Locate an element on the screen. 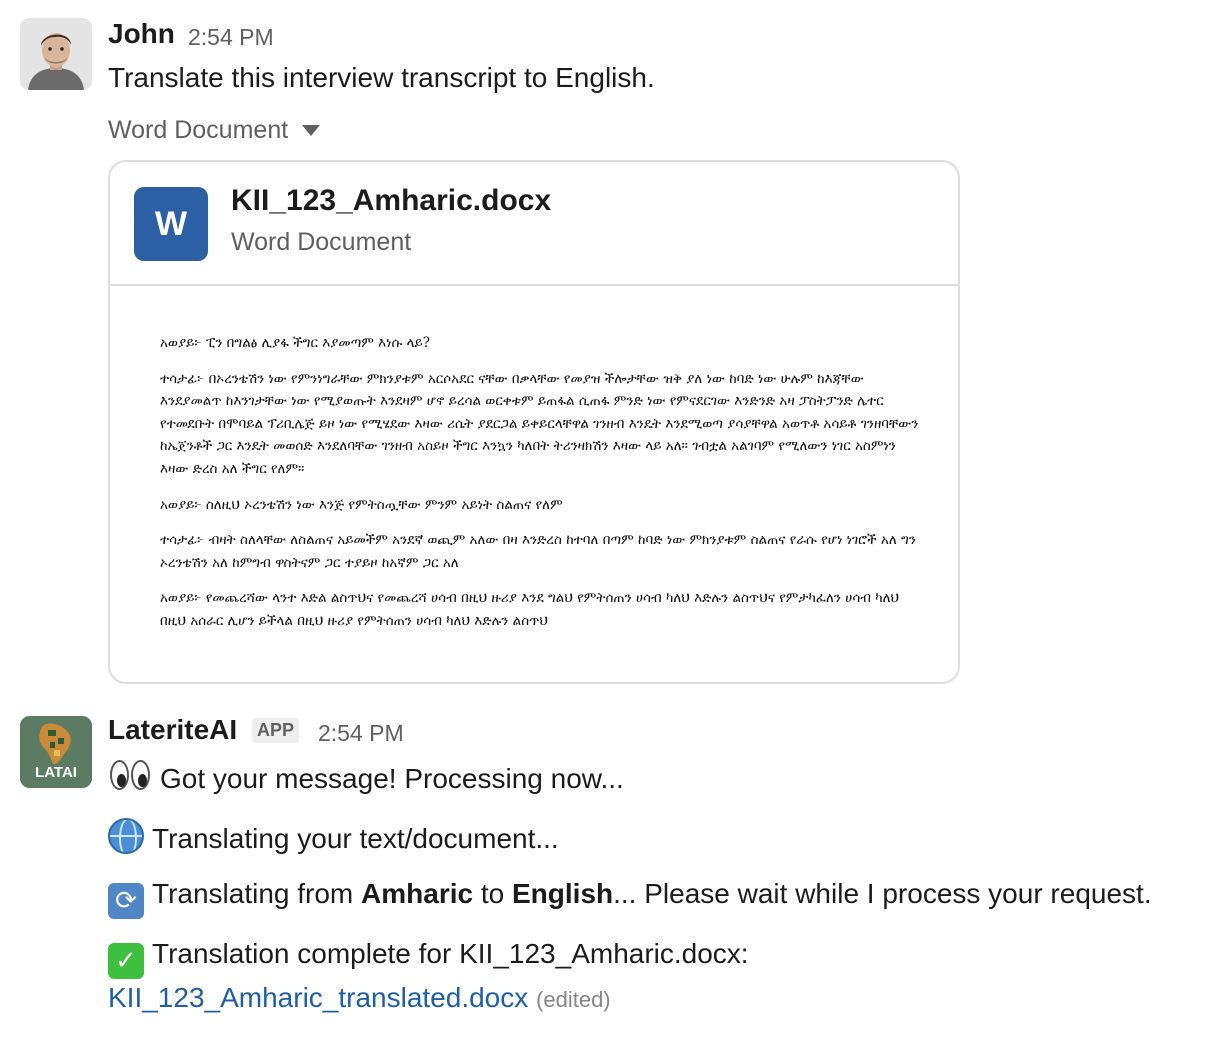 Image resolution: width=1206 pixels, height=1038 pixels. file-header: W KII_123_Amharic.docx Word Document is located at coordinates (534, 224).